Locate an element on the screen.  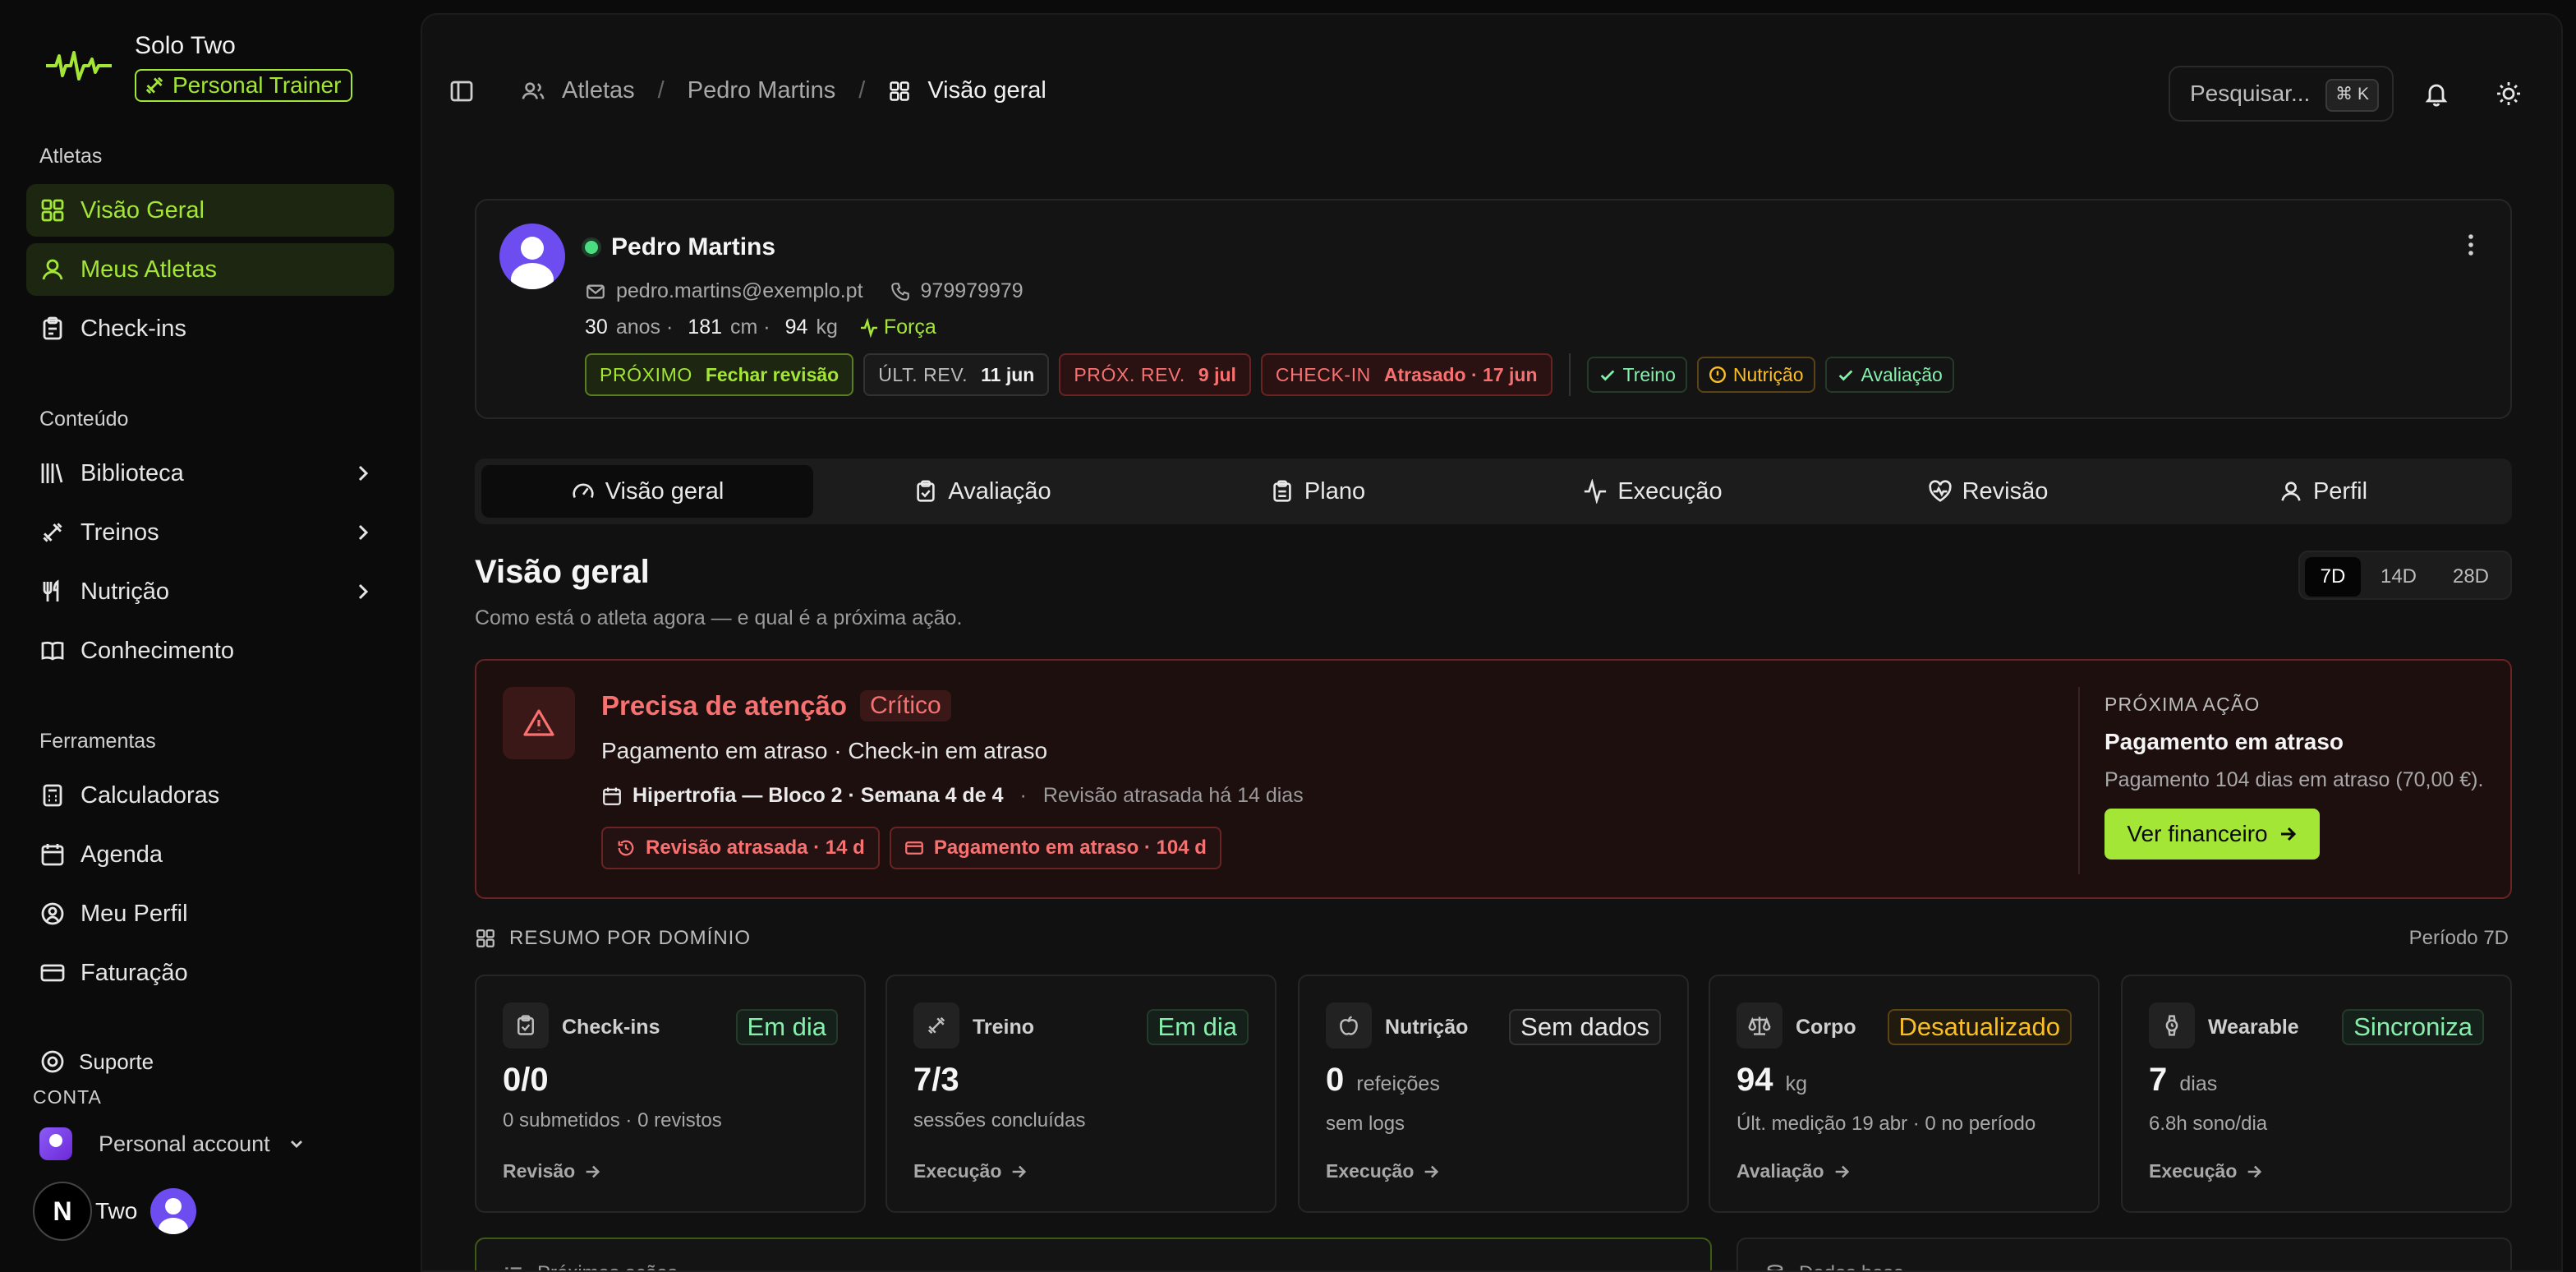
section-label-conteudo: Conteúdo is located at coordinates (84, 420).